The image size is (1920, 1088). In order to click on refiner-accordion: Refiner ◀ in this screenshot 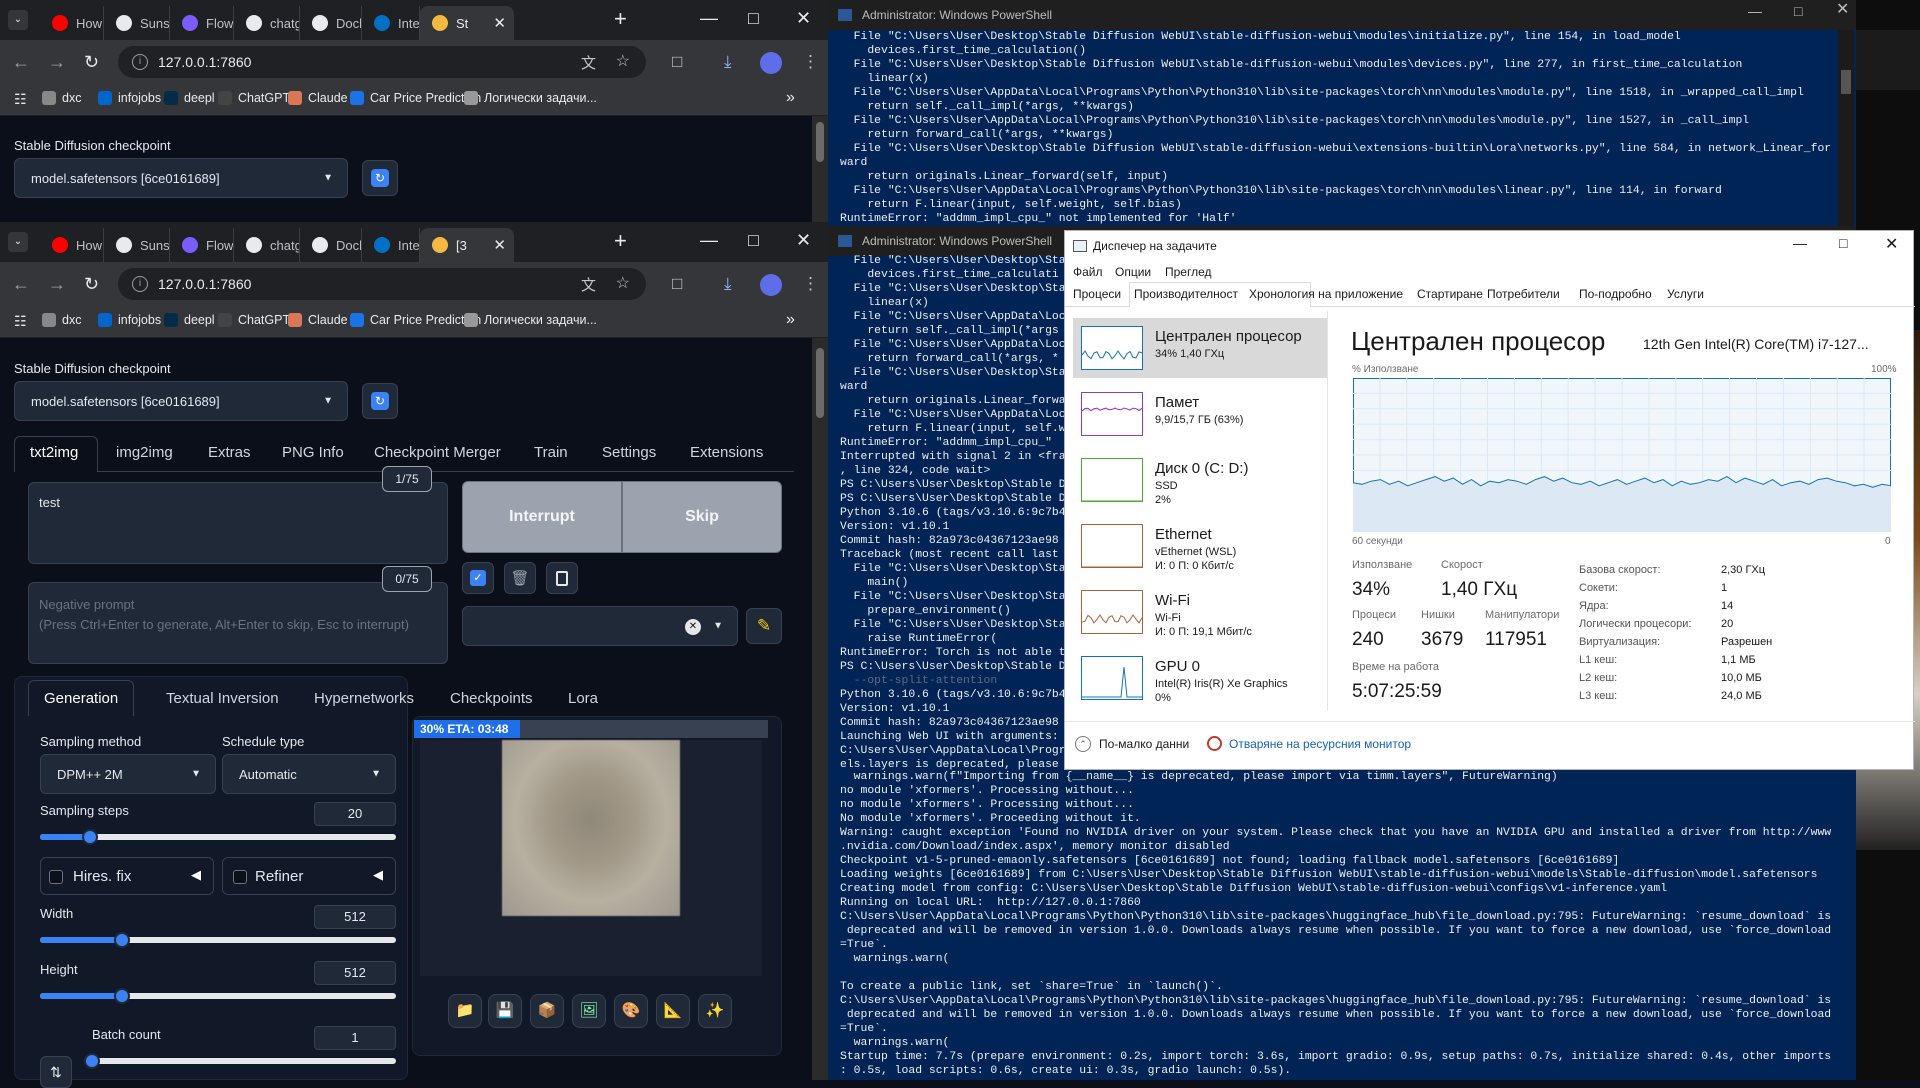, I will do `click(309, 876)`.